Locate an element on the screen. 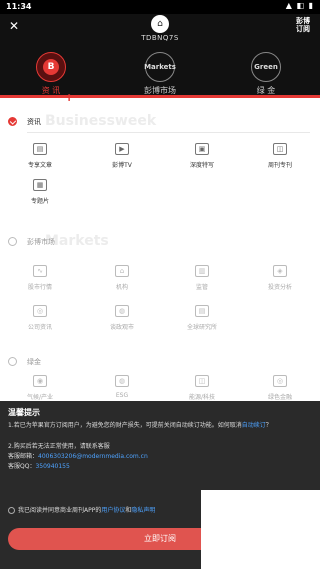  tv-icon: ▶ is located at coordinates (122, 149).